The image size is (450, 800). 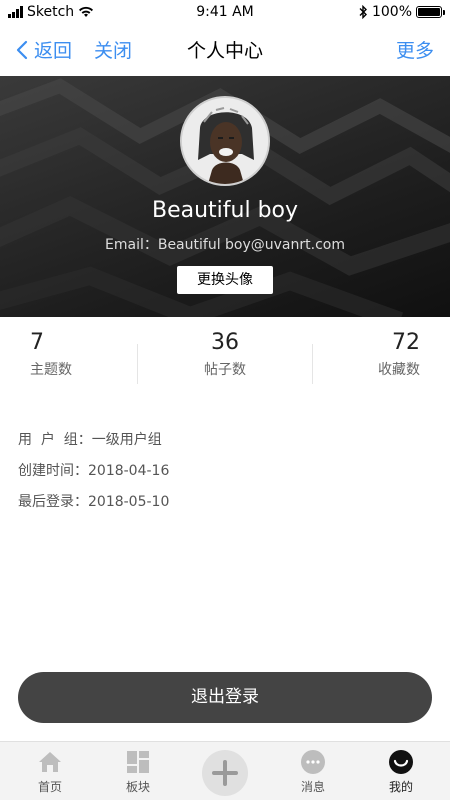 What do you see at coordinates (225, 210) in the screenshot?
I see `profile-name: Beautiful boy` at bounding box center [225, 210].